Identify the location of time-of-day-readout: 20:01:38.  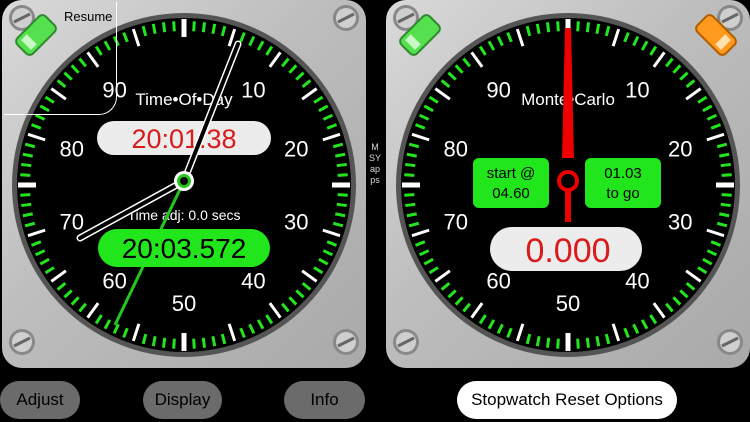
(183, 139).